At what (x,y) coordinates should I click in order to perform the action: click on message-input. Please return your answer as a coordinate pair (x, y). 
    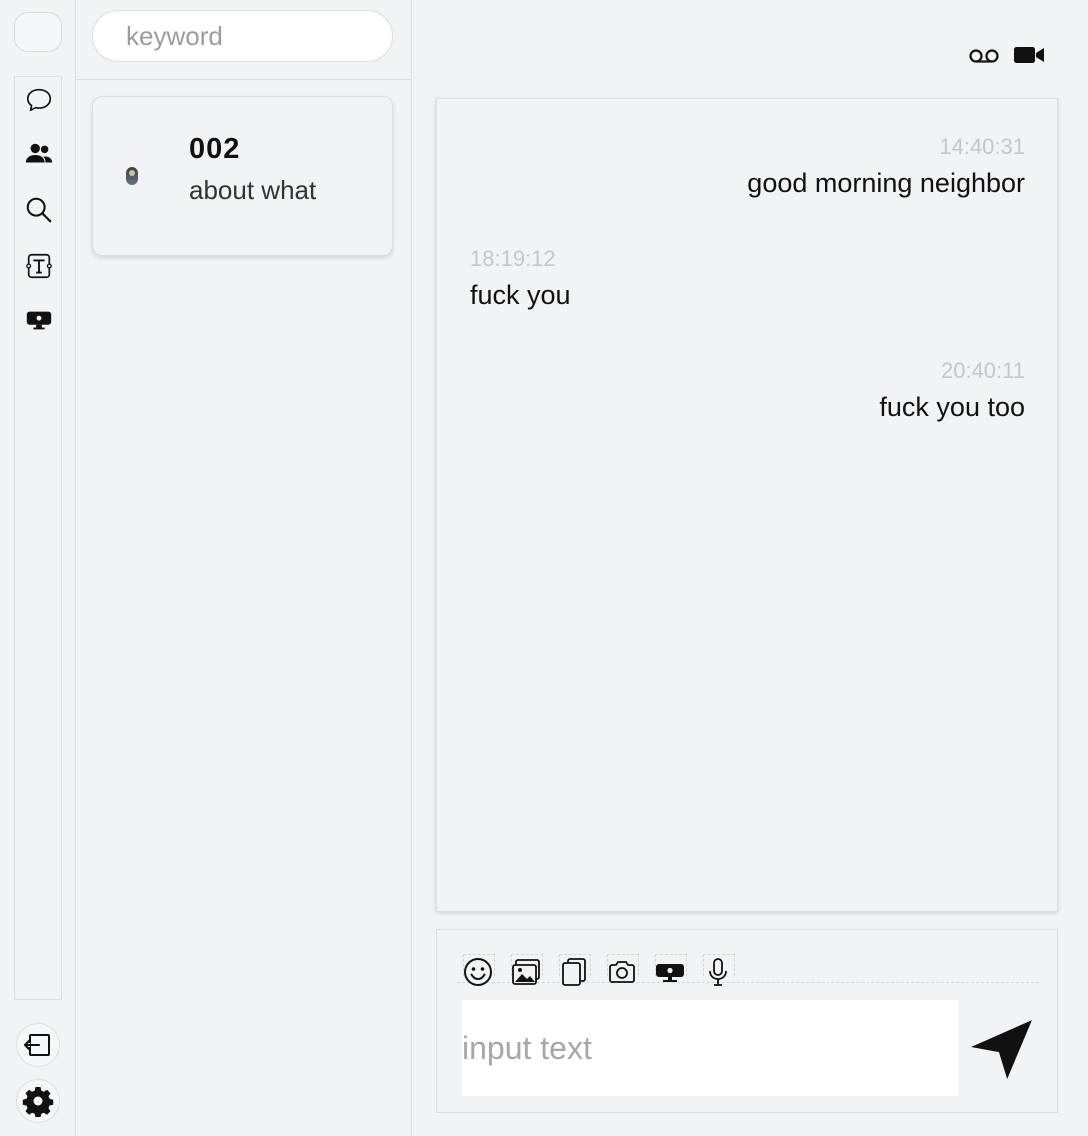
    Looking at the image, I should click on (710, 1048).